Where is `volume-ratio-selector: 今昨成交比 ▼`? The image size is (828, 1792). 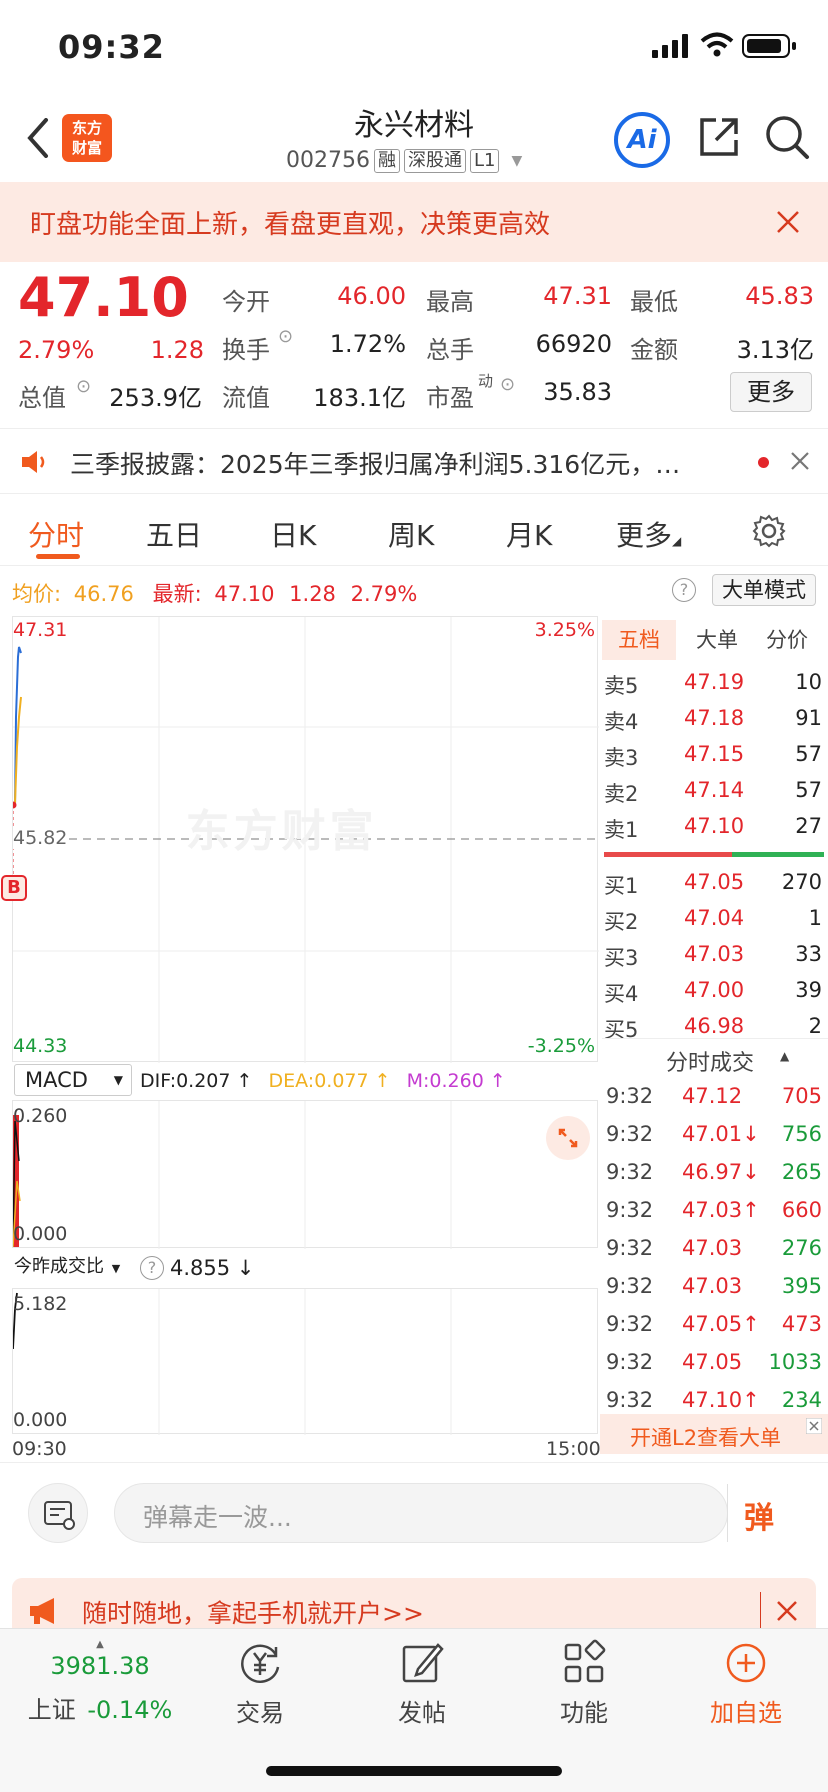 volume-ratio-selector: 今昨成交比 ▼ is located at coordinates (73, 1268).